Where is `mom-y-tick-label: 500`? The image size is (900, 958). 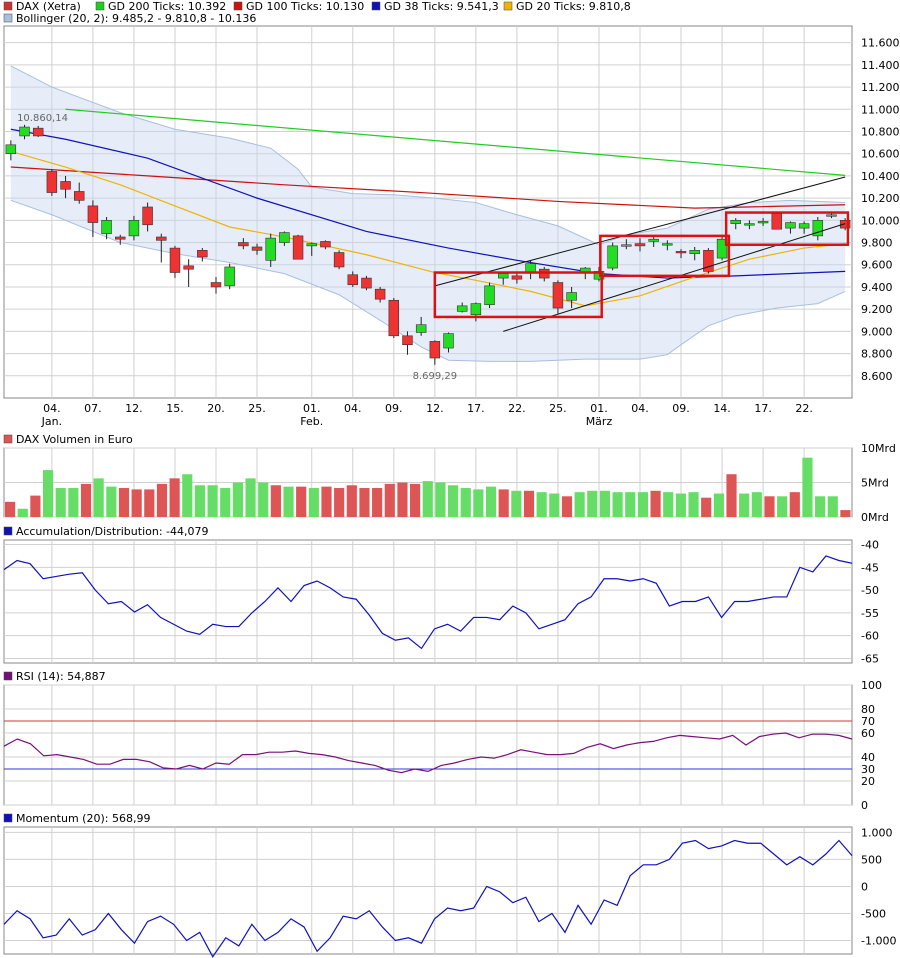 mom-y-tick-label: 500 is located at coordinates (871, 859).